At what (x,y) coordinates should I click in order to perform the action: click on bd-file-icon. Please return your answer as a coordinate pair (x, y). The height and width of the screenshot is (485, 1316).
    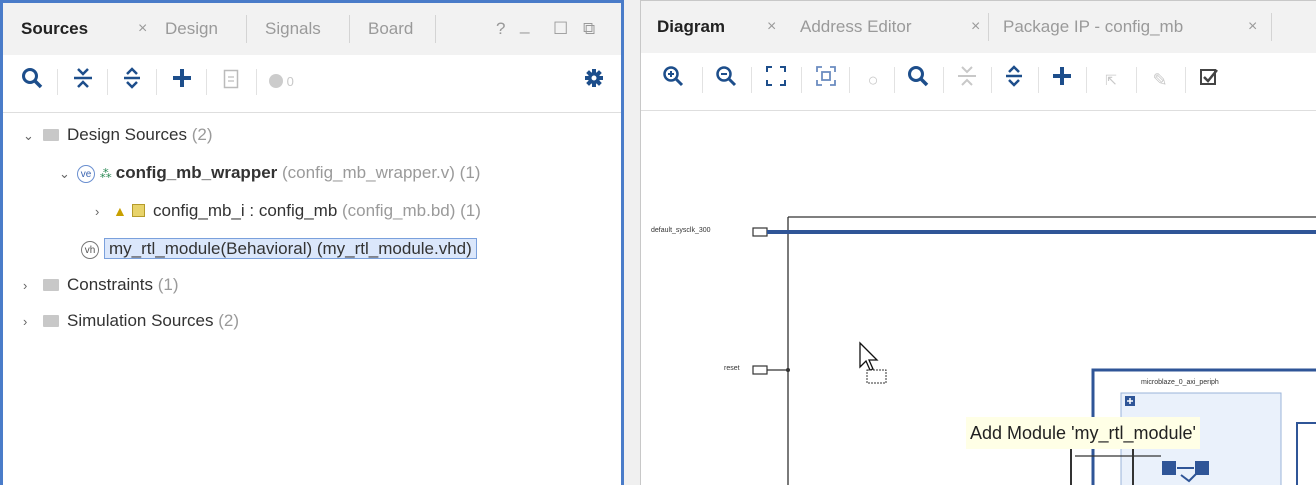
    Looking at the image, I should click on (138, 210).